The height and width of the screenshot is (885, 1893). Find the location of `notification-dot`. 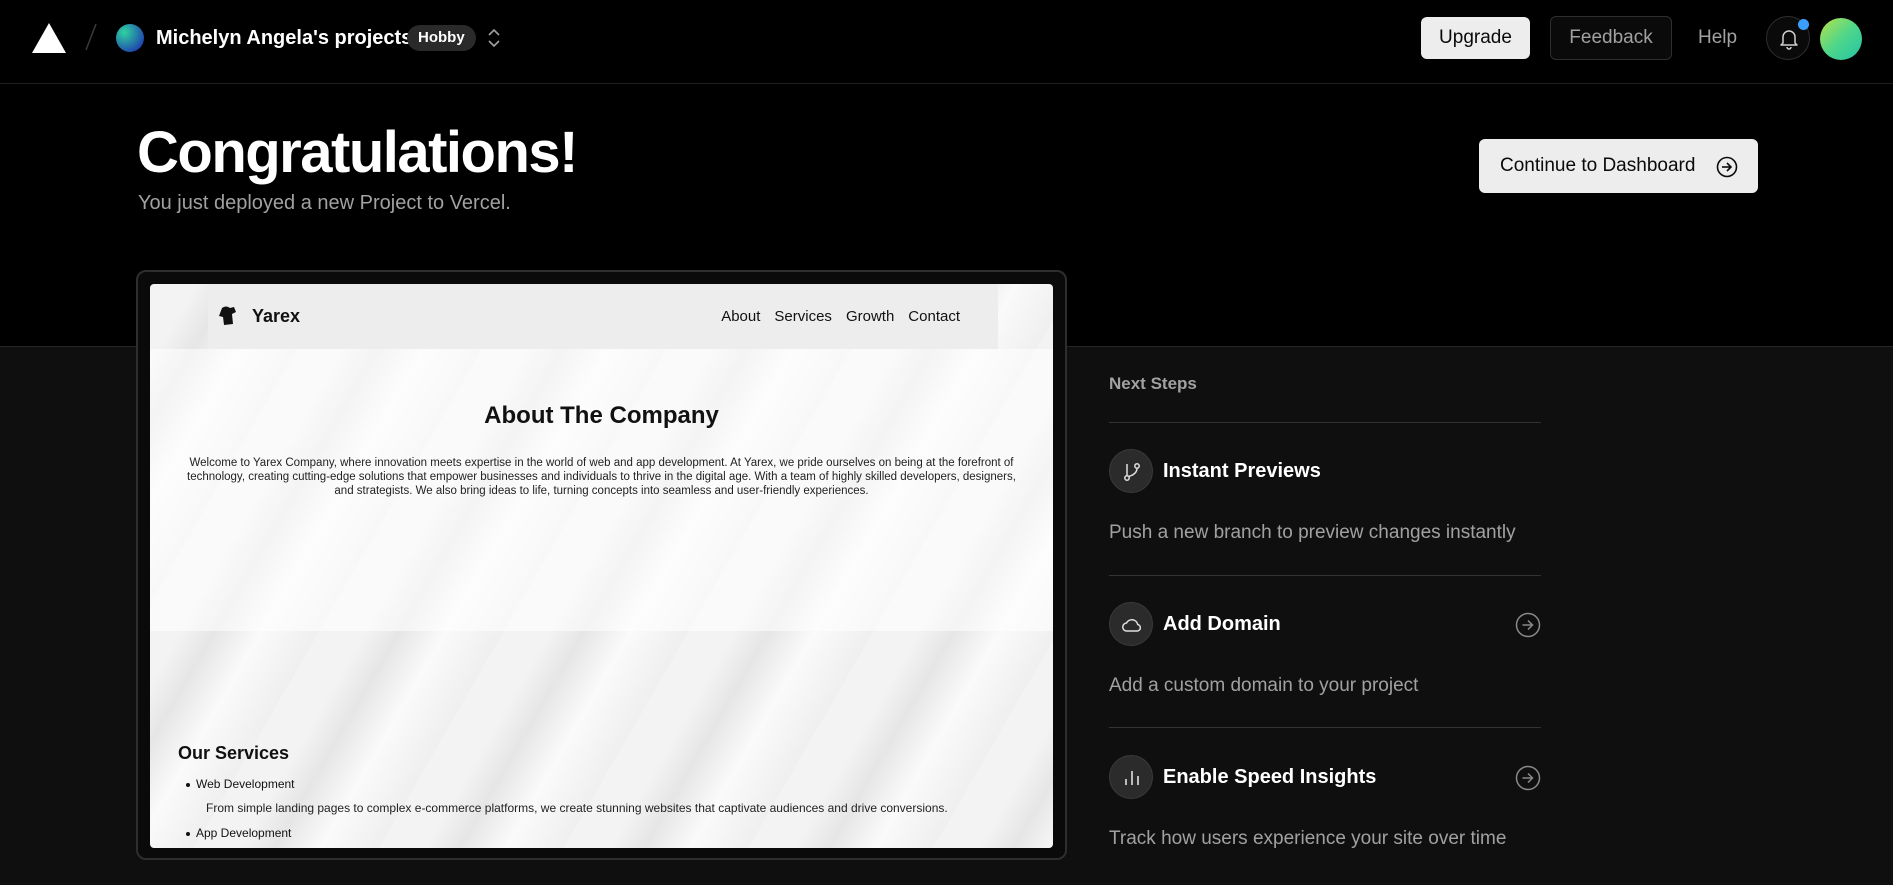

notification-dot is located at coordinates (1803, 24).